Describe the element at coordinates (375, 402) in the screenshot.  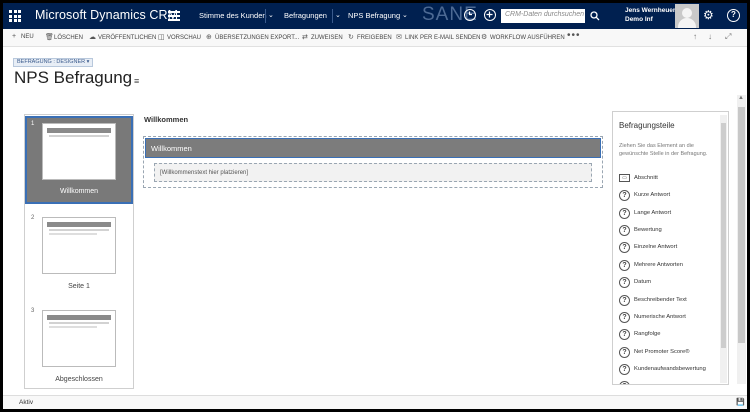
I see `status-bar: Aktiv 💾` at that location.